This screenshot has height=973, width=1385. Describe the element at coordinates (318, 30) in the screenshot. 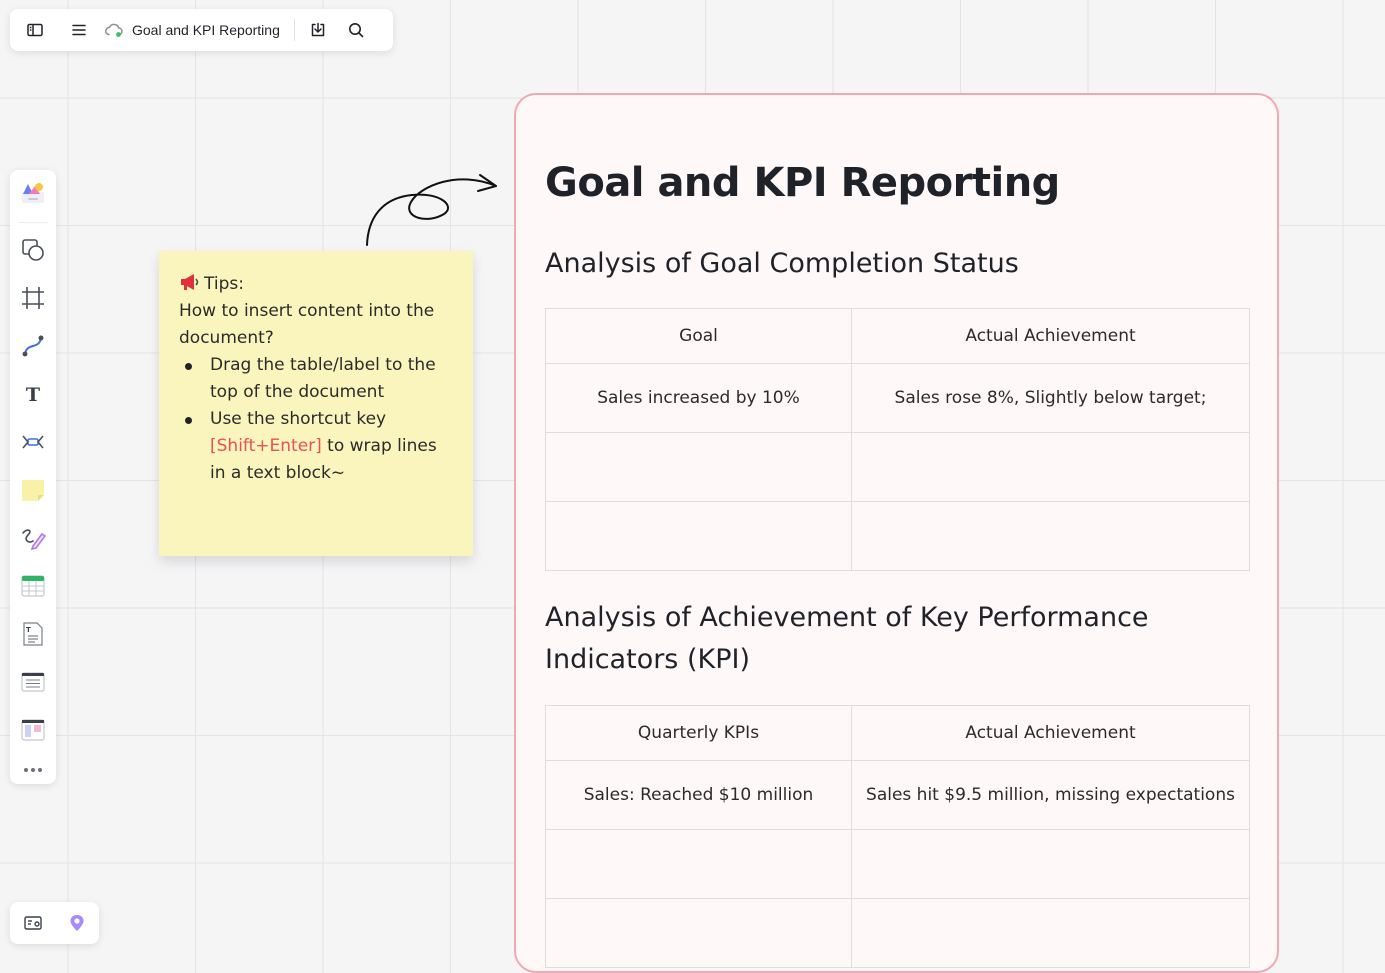

I see `download-icon` at that location.